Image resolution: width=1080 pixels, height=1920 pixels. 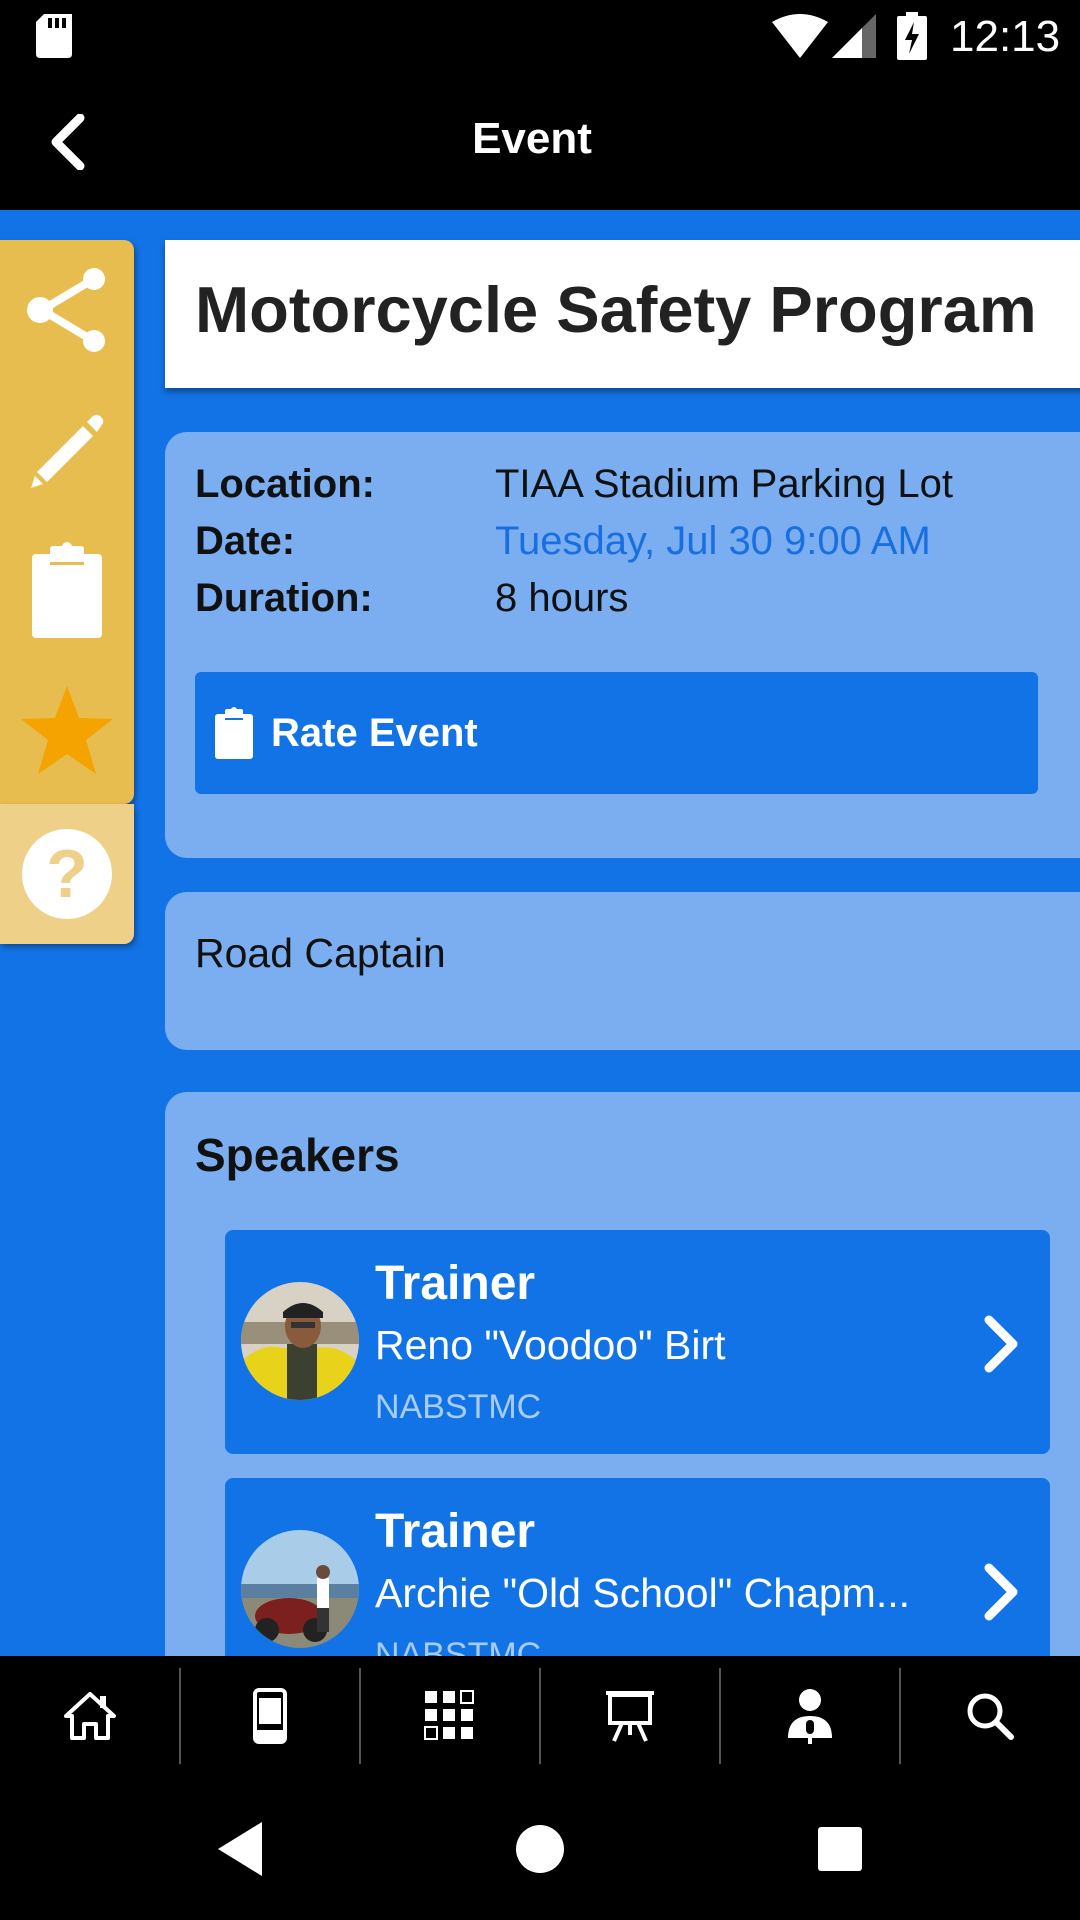 I want to click on tab-grid, so click(x=450, y=1716).